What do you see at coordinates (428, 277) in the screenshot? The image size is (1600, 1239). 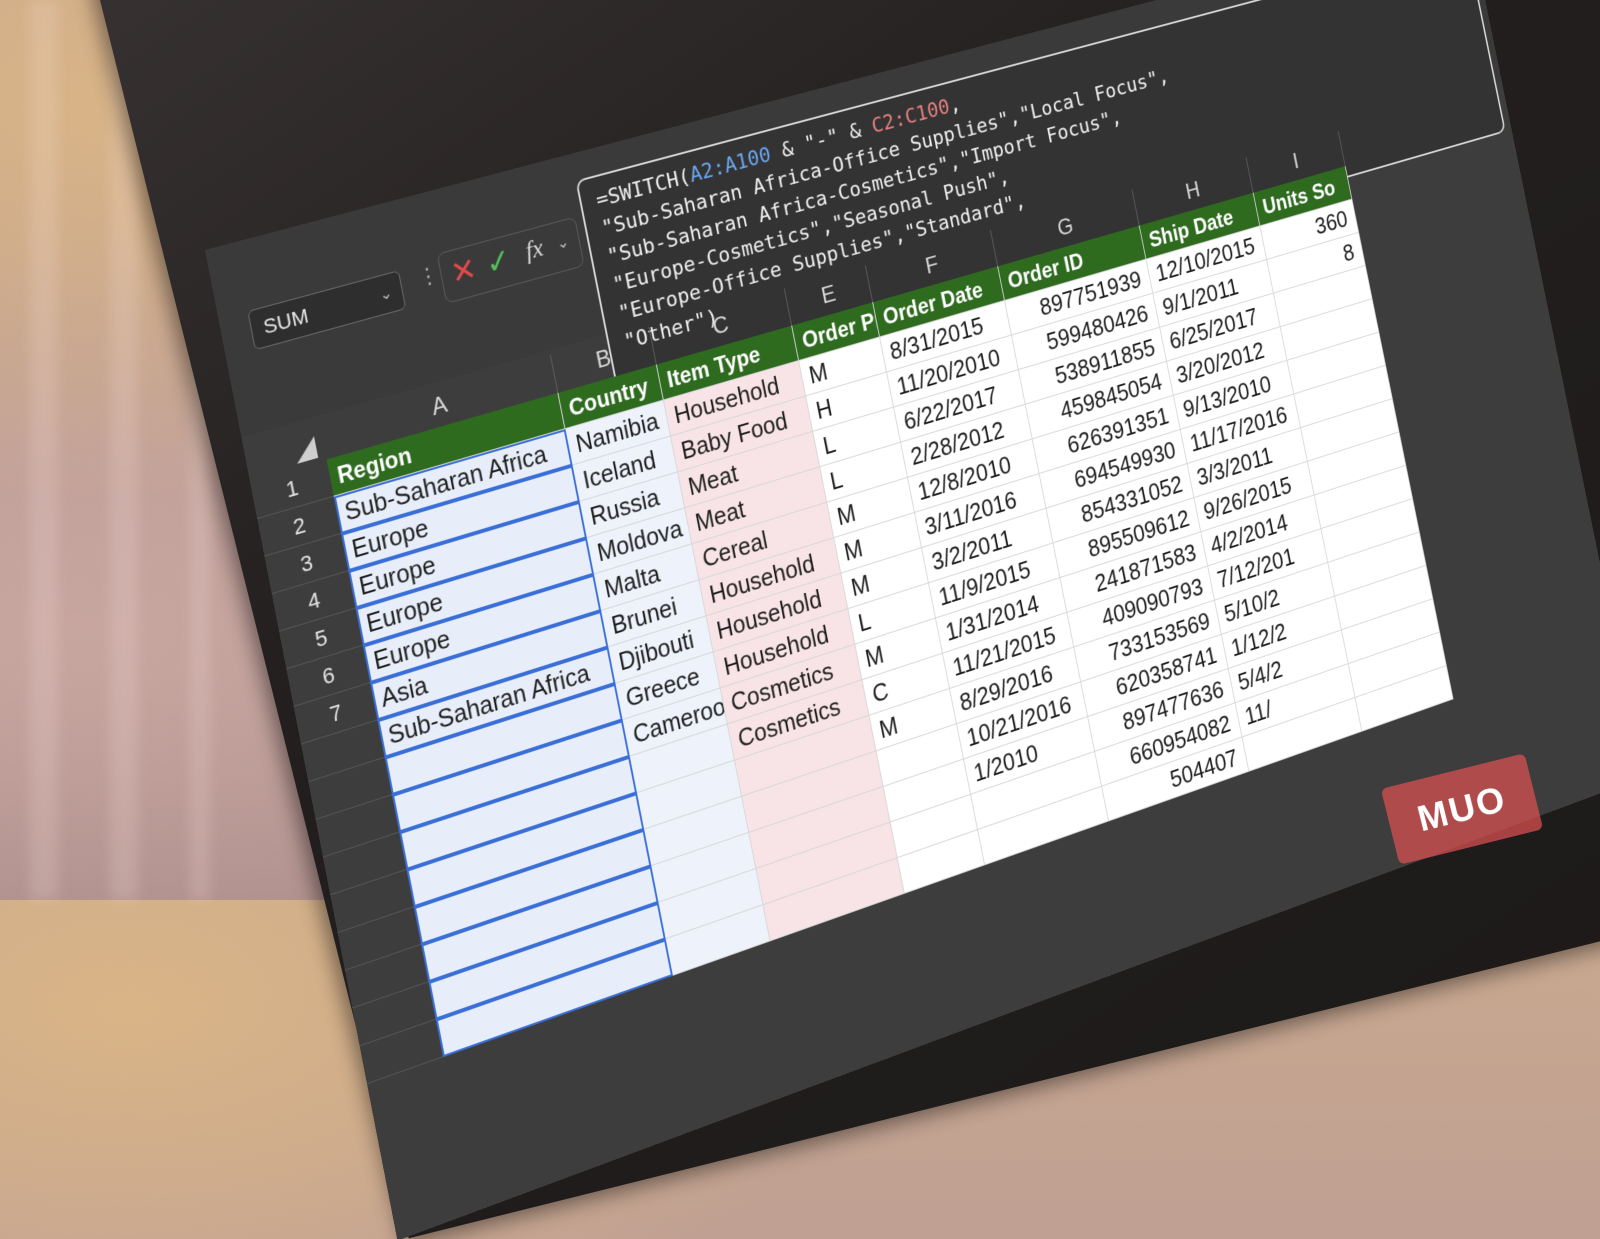 I see `more-options-icon: ⋮` at bounding box center [428, 277].